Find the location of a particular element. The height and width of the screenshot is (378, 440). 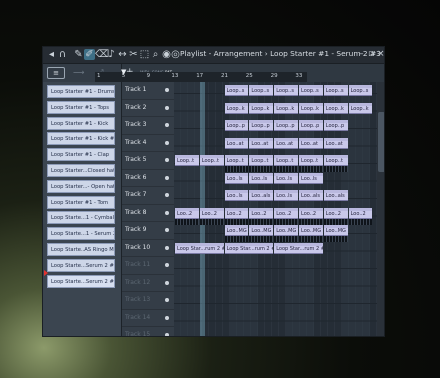

track-header: Track 3 is located at coordinates (148, 126).